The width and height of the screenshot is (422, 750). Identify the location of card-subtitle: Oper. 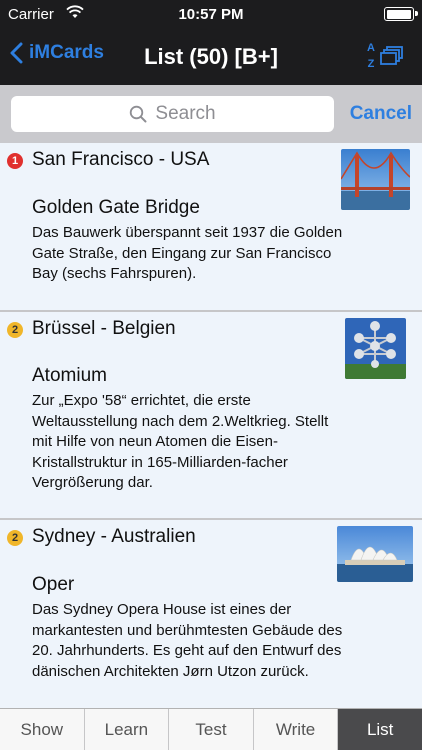
(53, 584).